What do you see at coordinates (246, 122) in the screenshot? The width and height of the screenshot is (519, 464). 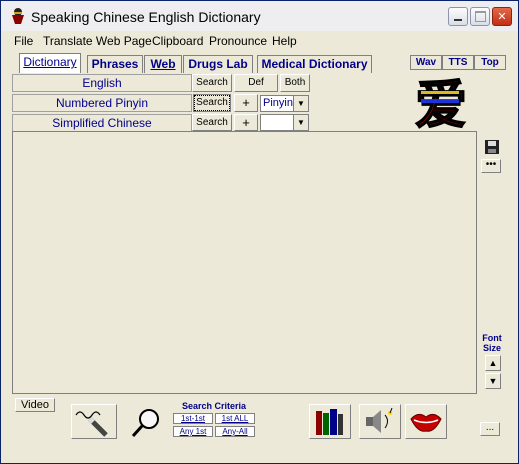 I see `chinese-plus-button: +` at bounding box center [246, 122].